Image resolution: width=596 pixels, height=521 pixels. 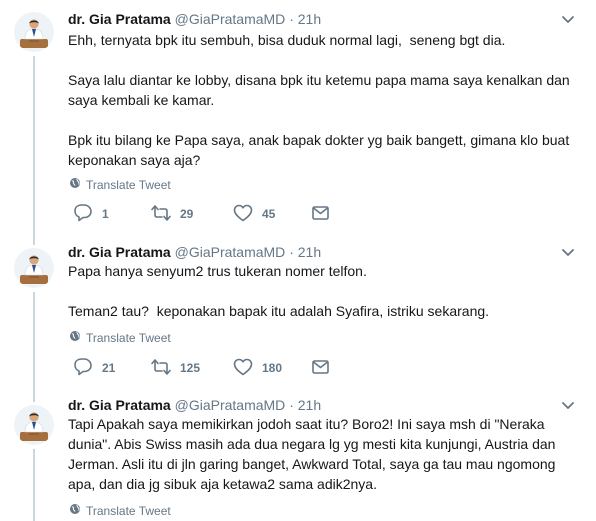 What do you see at coordinates (190, 368) in the screenshot?
I see `retweet-count: 125` at bounding box center [190, 368].